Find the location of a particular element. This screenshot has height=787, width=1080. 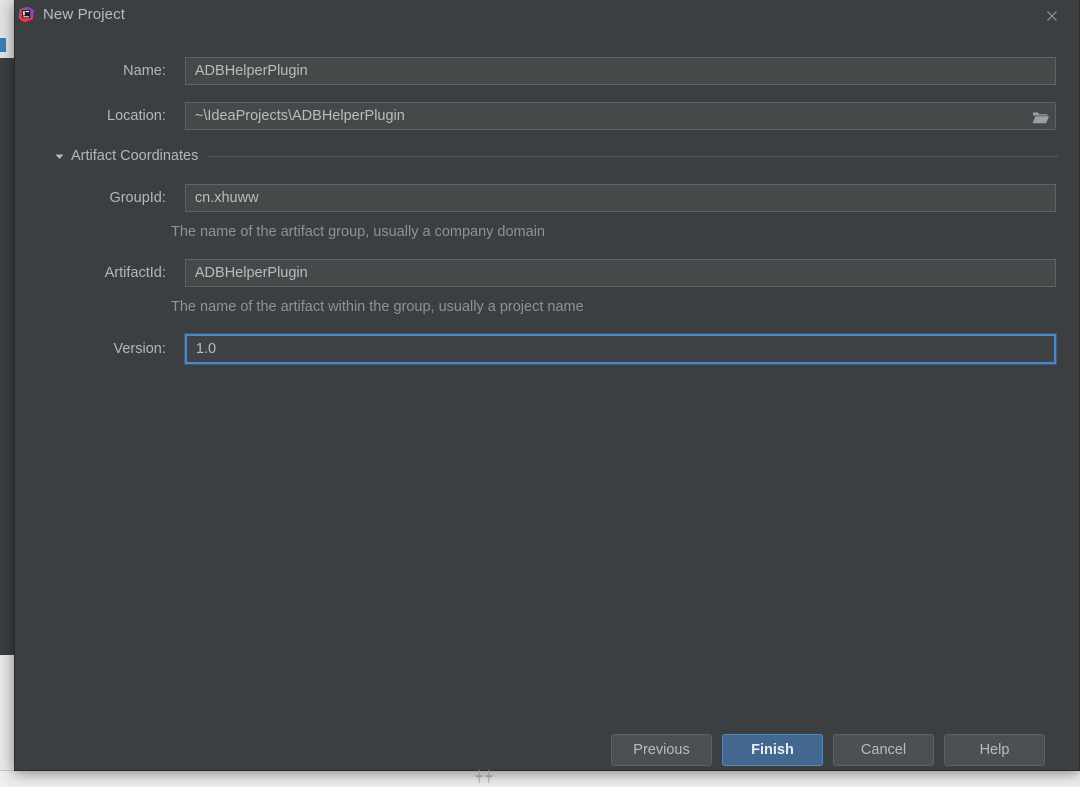

artifact-id-input: ADBHelperPlugin is located at coordinates (620, 273).